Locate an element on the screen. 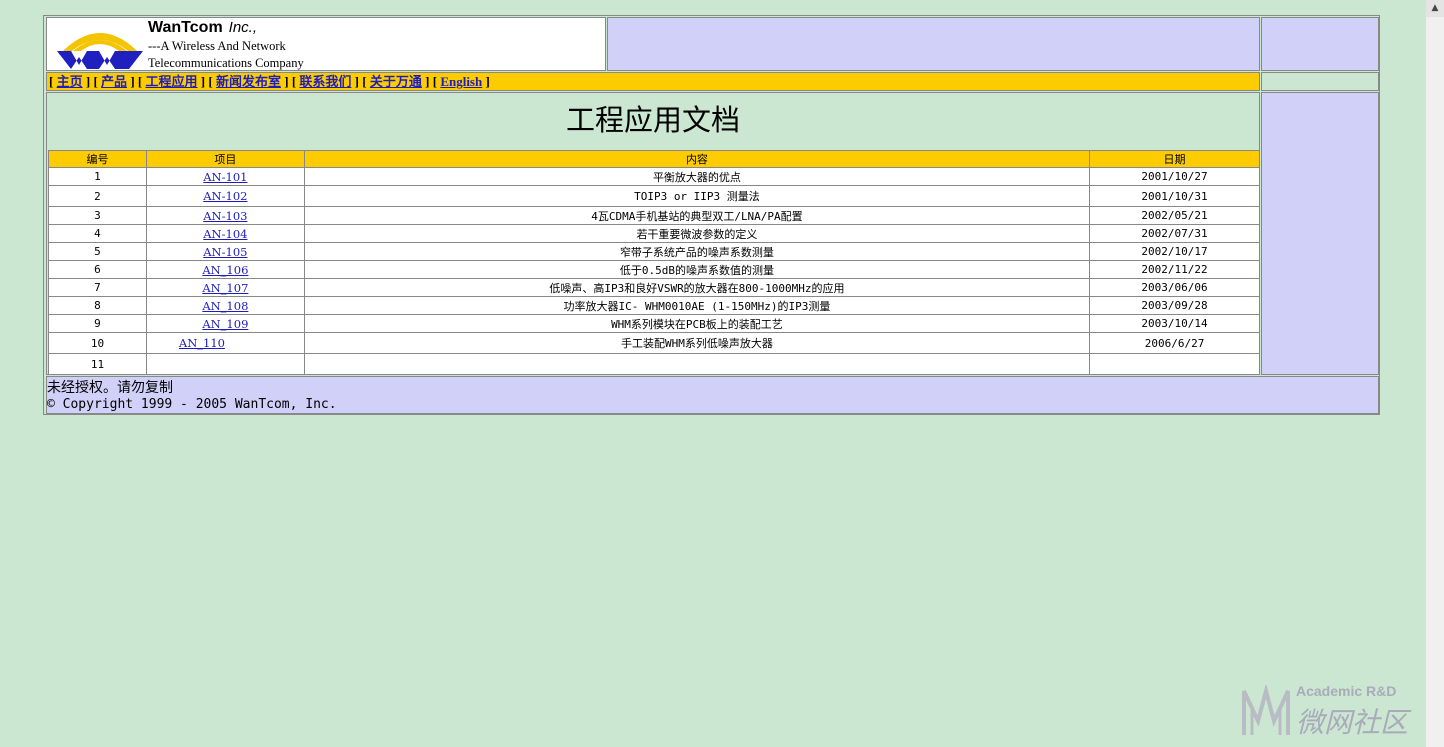  table-row: 5 AN-105 窄带子系统产品的噪声系数测量 2002/10/17 is located at coordinates (654, 251).